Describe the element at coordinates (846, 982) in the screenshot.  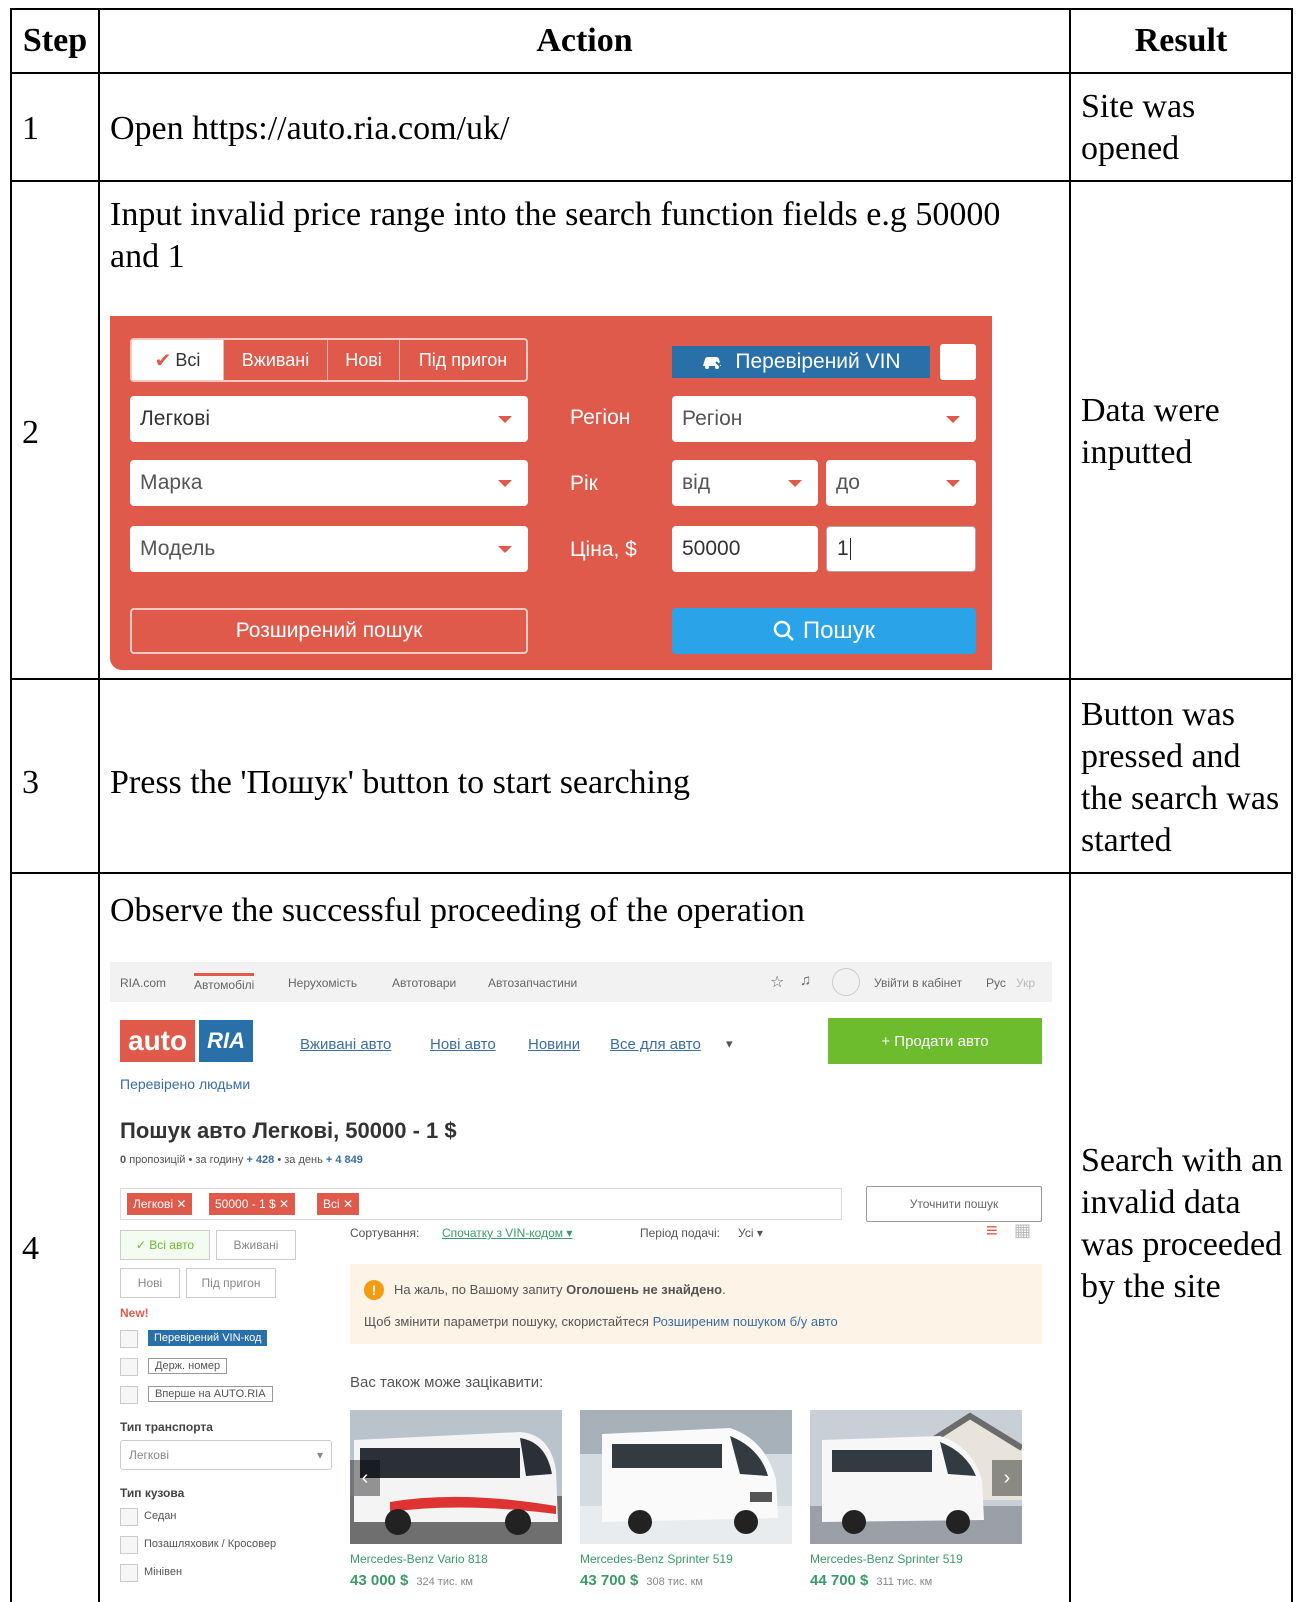
I see `avatar` at that location.